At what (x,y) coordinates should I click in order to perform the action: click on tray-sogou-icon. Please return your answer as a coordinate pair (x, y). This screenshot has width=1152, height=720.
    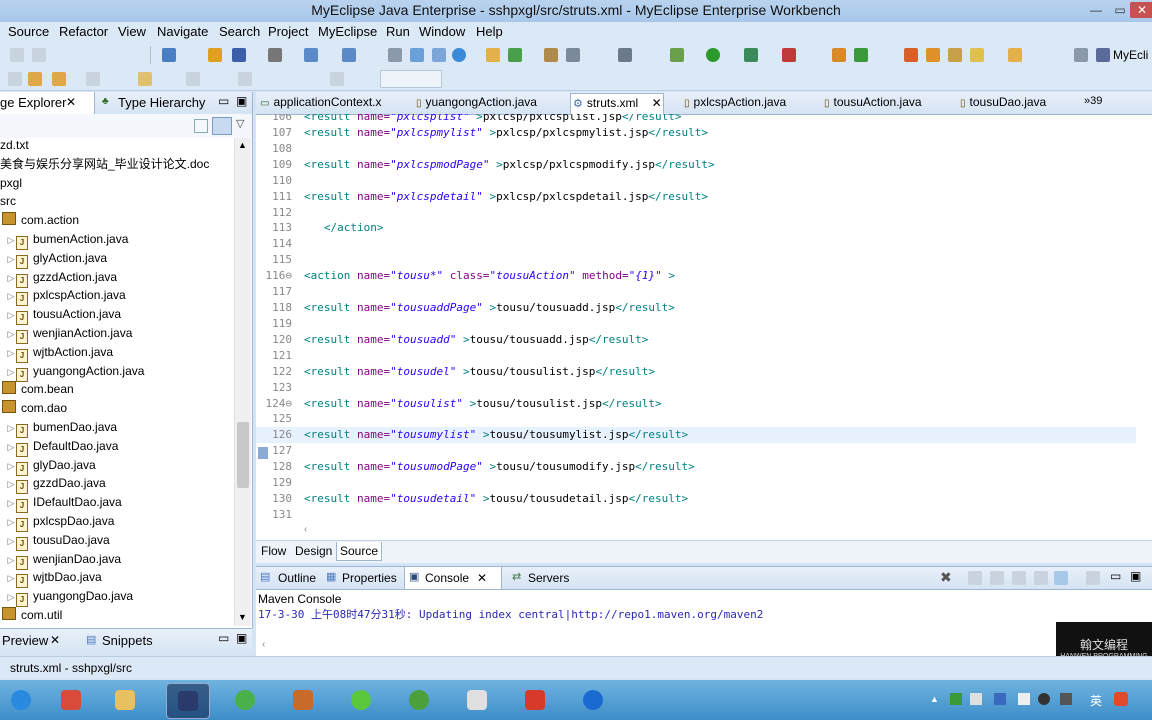
    Looking at the image, I should click on (1121, 699).